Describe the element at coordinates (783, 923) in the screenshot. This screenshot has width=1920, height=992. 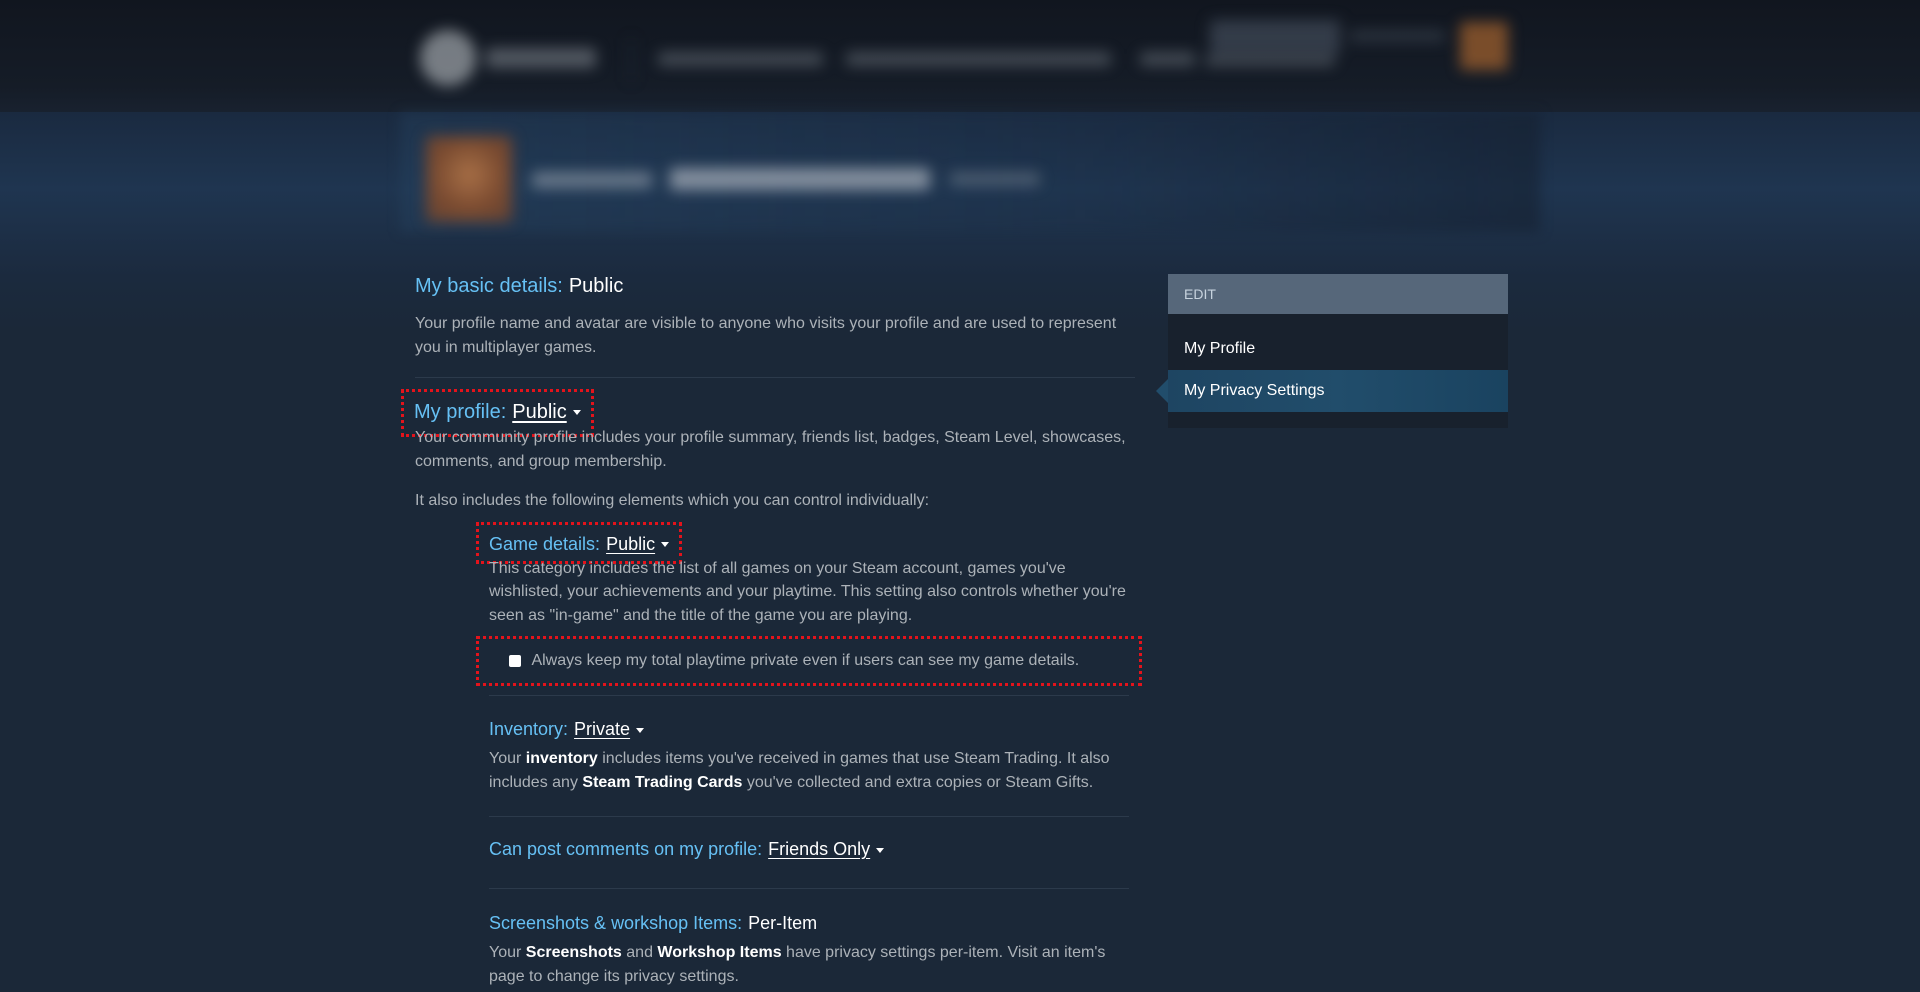
I see `screenshots-privacy-value: Per-Item` at that location.